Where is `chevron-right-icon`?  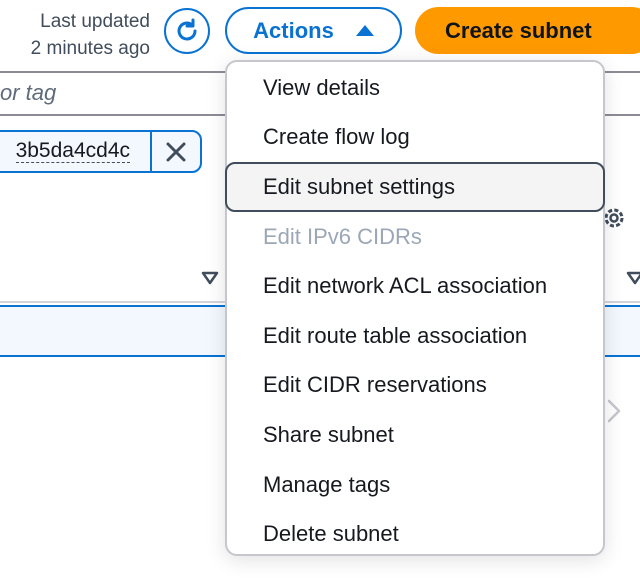
chevron-right-icon is located at coordinates (614, 411).